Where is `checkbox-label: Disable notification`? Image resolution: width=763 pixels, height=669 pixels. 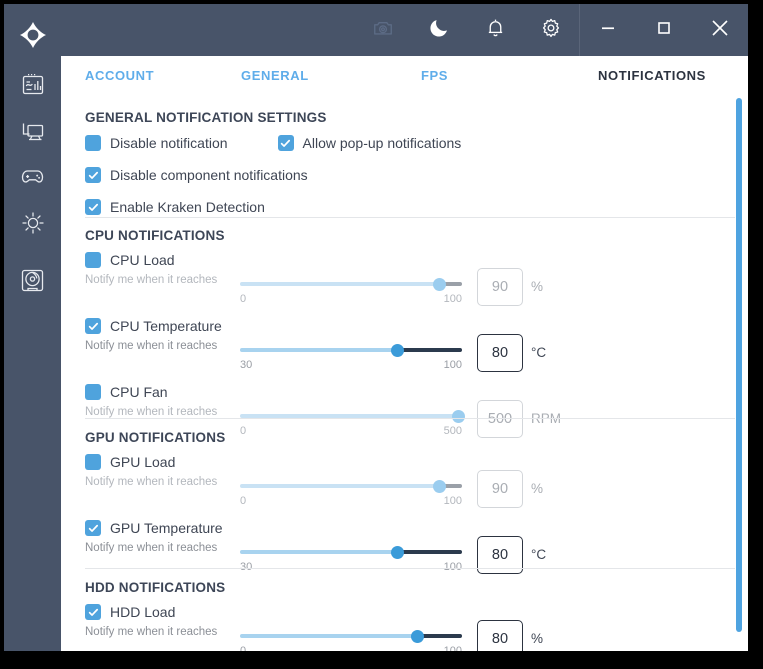
checkbox-label: Disable notification is located at coordinates (169, 143).